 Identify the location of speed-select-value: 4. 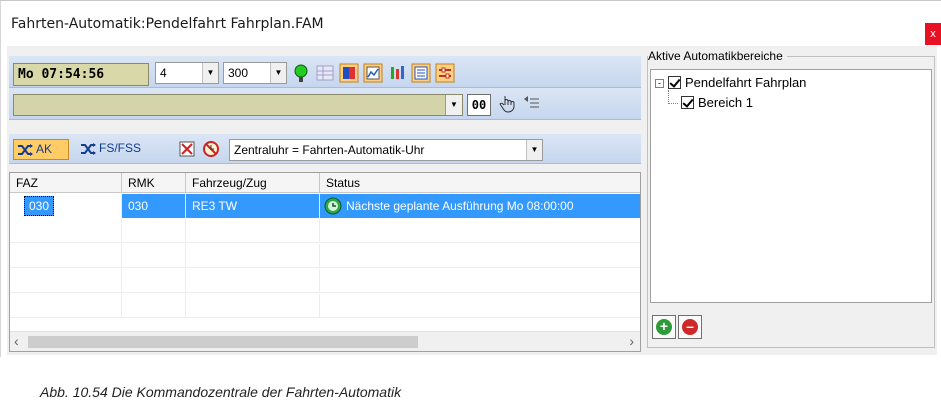
(163, 73).